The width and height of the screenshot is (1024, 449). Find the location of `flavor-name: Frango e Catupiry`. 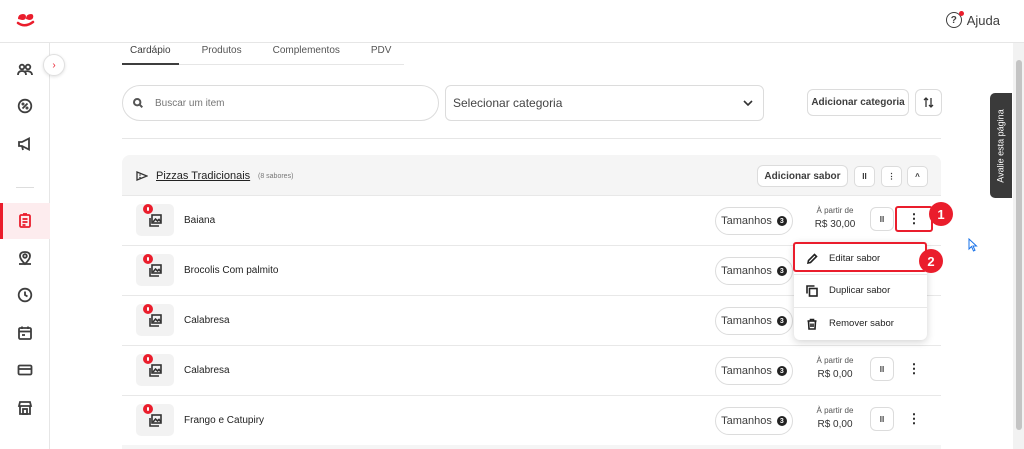

flavor-name: Frango e Catupiry is located at coordinates (224, 420).